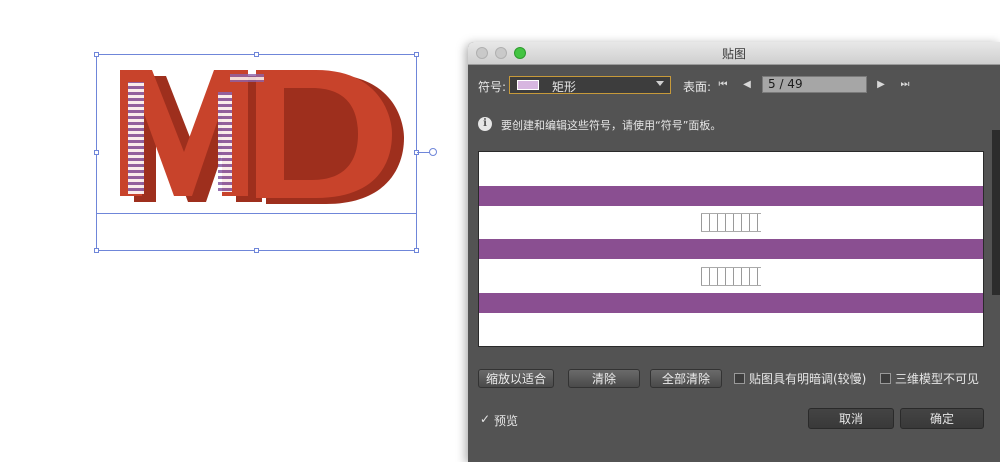 The image size is (1000, 462). Describe the element at coordinates (96, 250) in the screenshot. I see `handle-bottom-left` at that location.